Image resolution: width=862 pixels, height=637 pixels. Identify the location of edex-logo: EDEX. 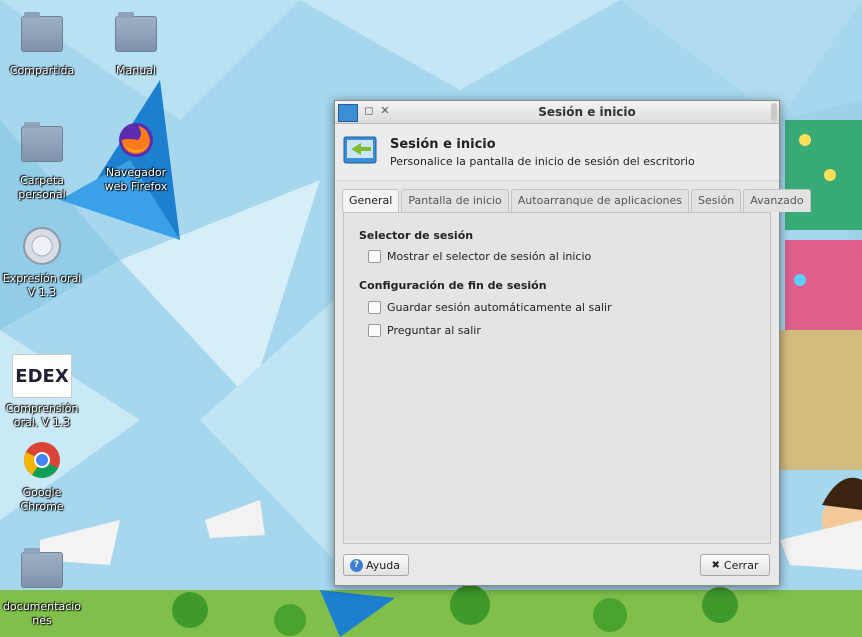
(42, 376).